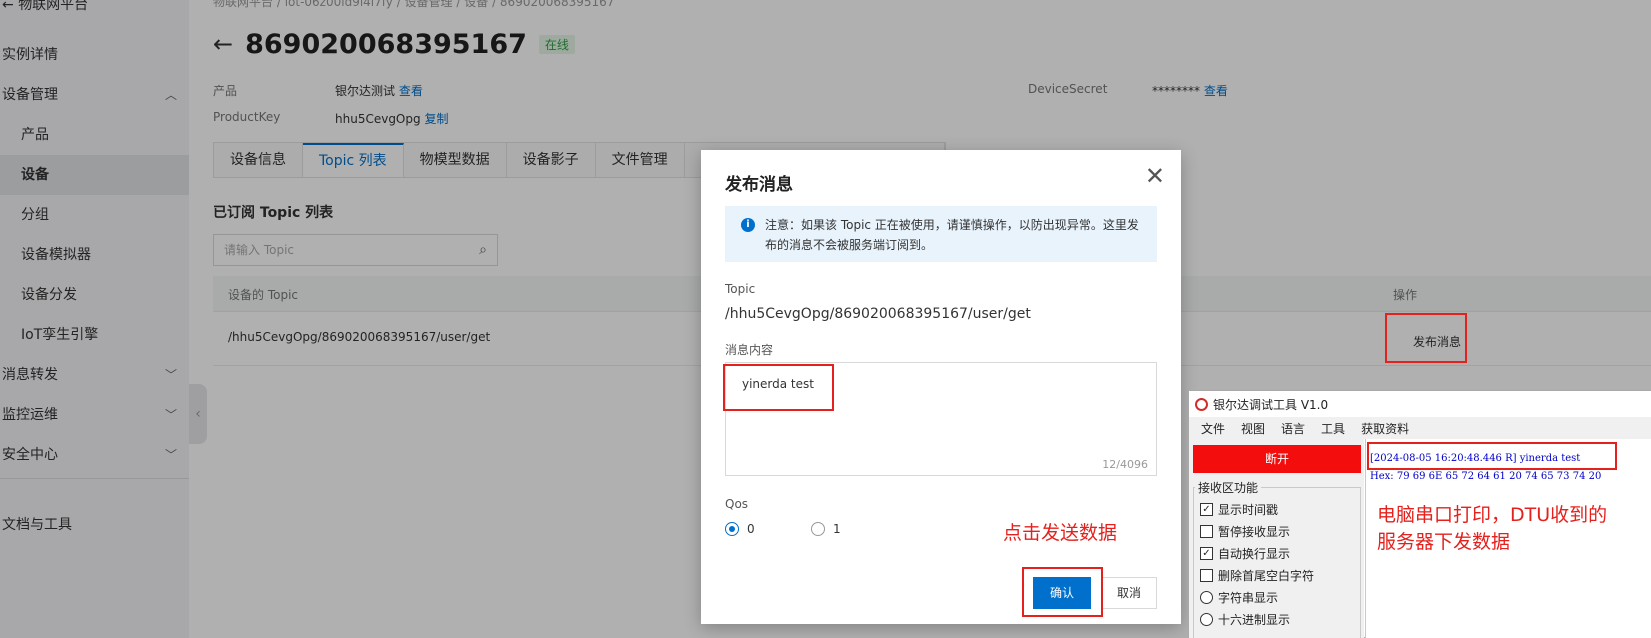  What do you see at coordinates (1228, 487) in the screenshot?
I see `receive-group-title: 接收区功能` at bounding box center [1228, 487].